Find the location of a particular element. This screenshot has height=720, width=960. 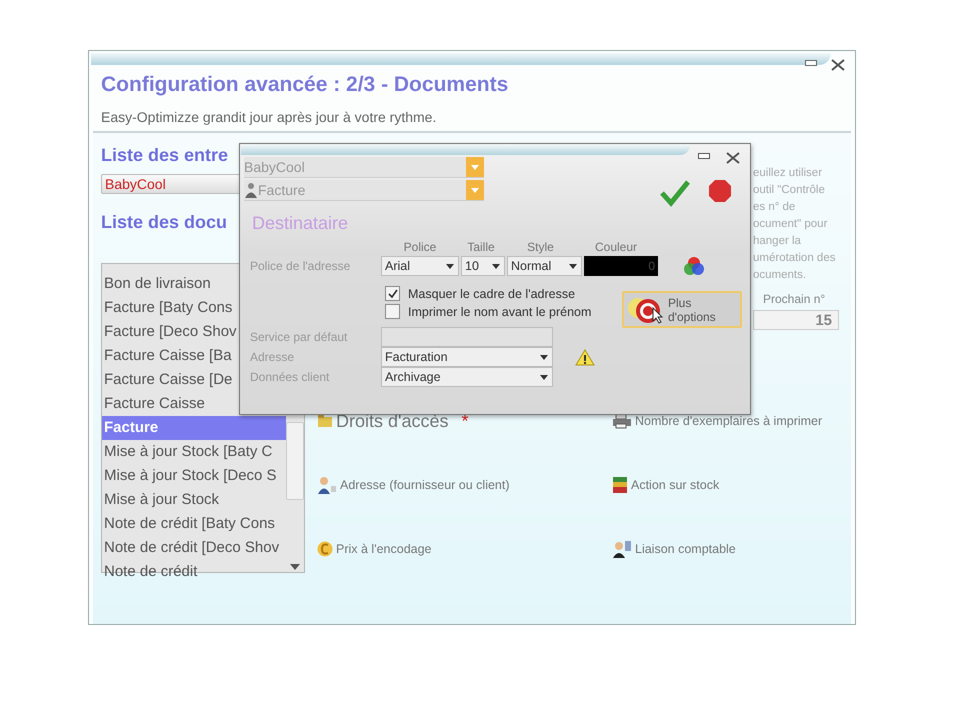

help-text: euillez utiliser is located at coordinates (788, 173).